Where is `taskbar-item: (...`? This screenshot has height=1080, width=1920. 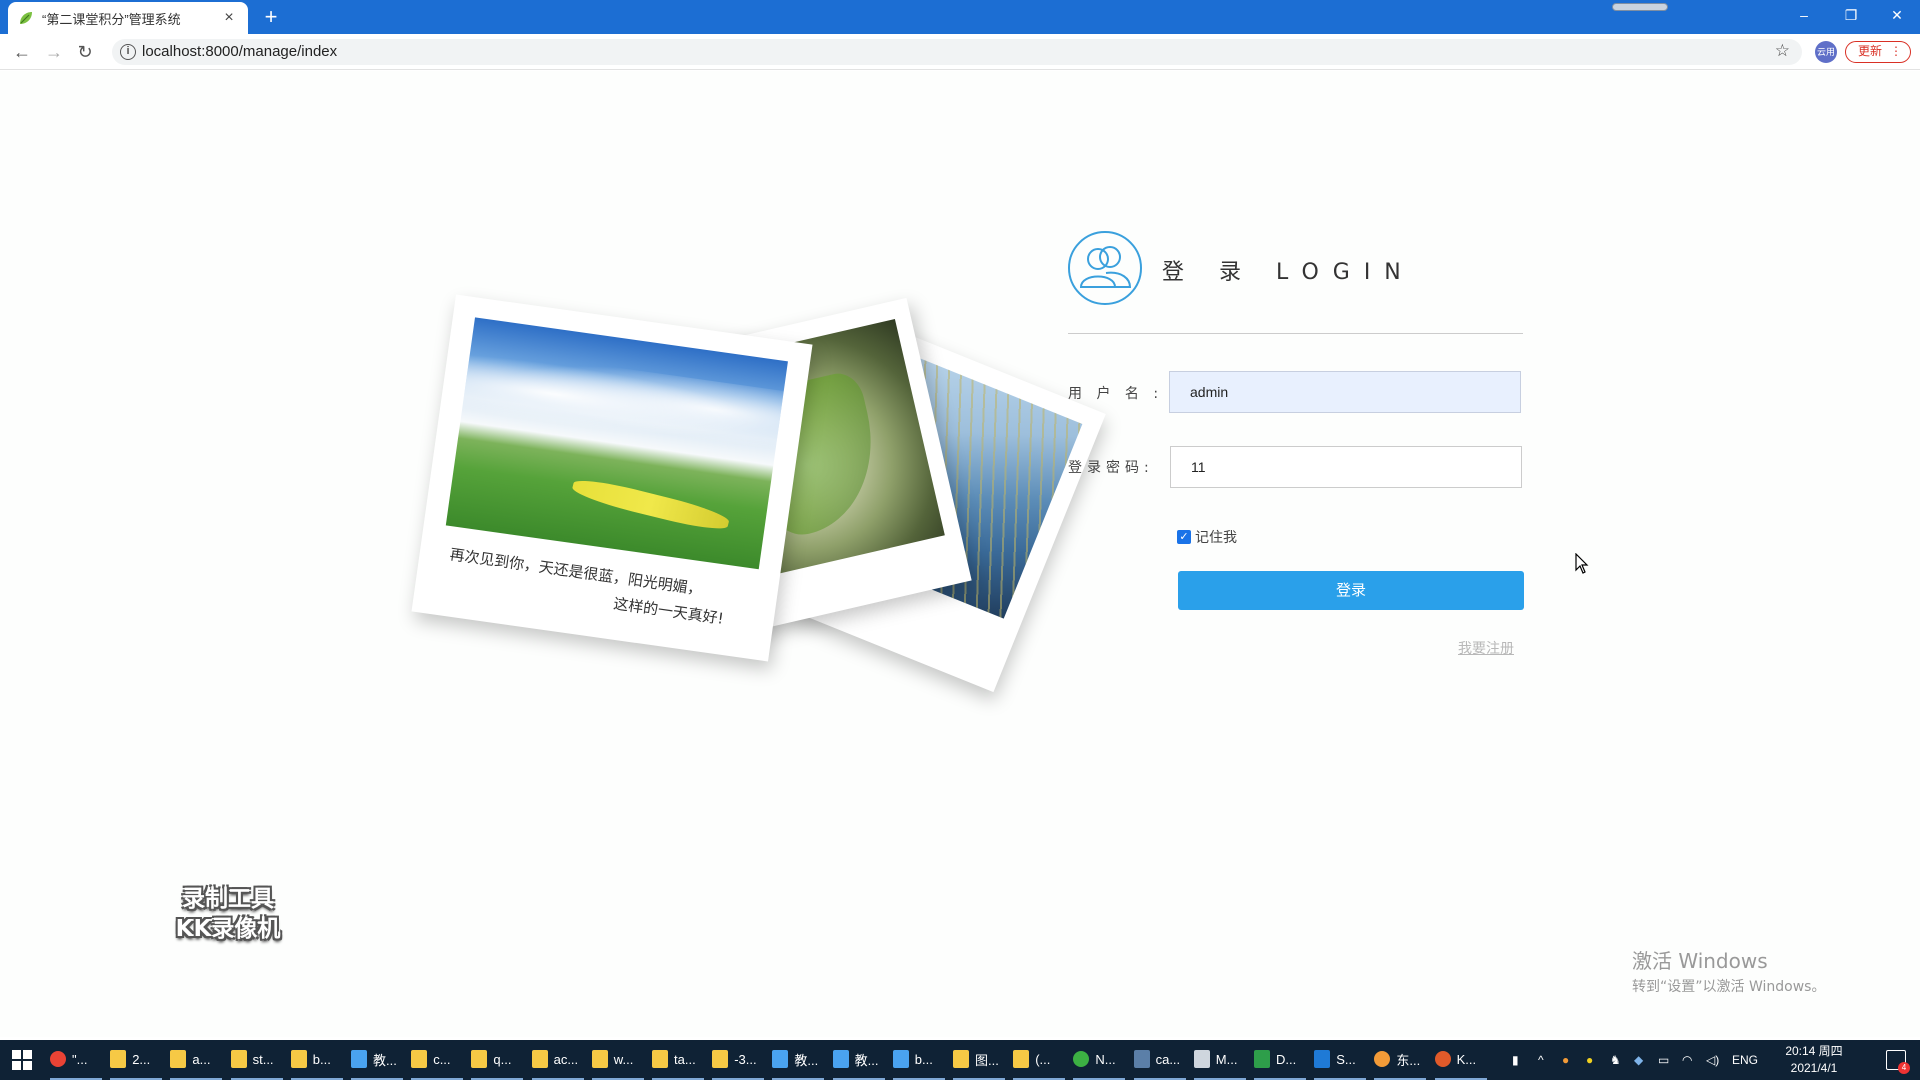 taskbar-item: (... is located at coordinates (1039, 1060).